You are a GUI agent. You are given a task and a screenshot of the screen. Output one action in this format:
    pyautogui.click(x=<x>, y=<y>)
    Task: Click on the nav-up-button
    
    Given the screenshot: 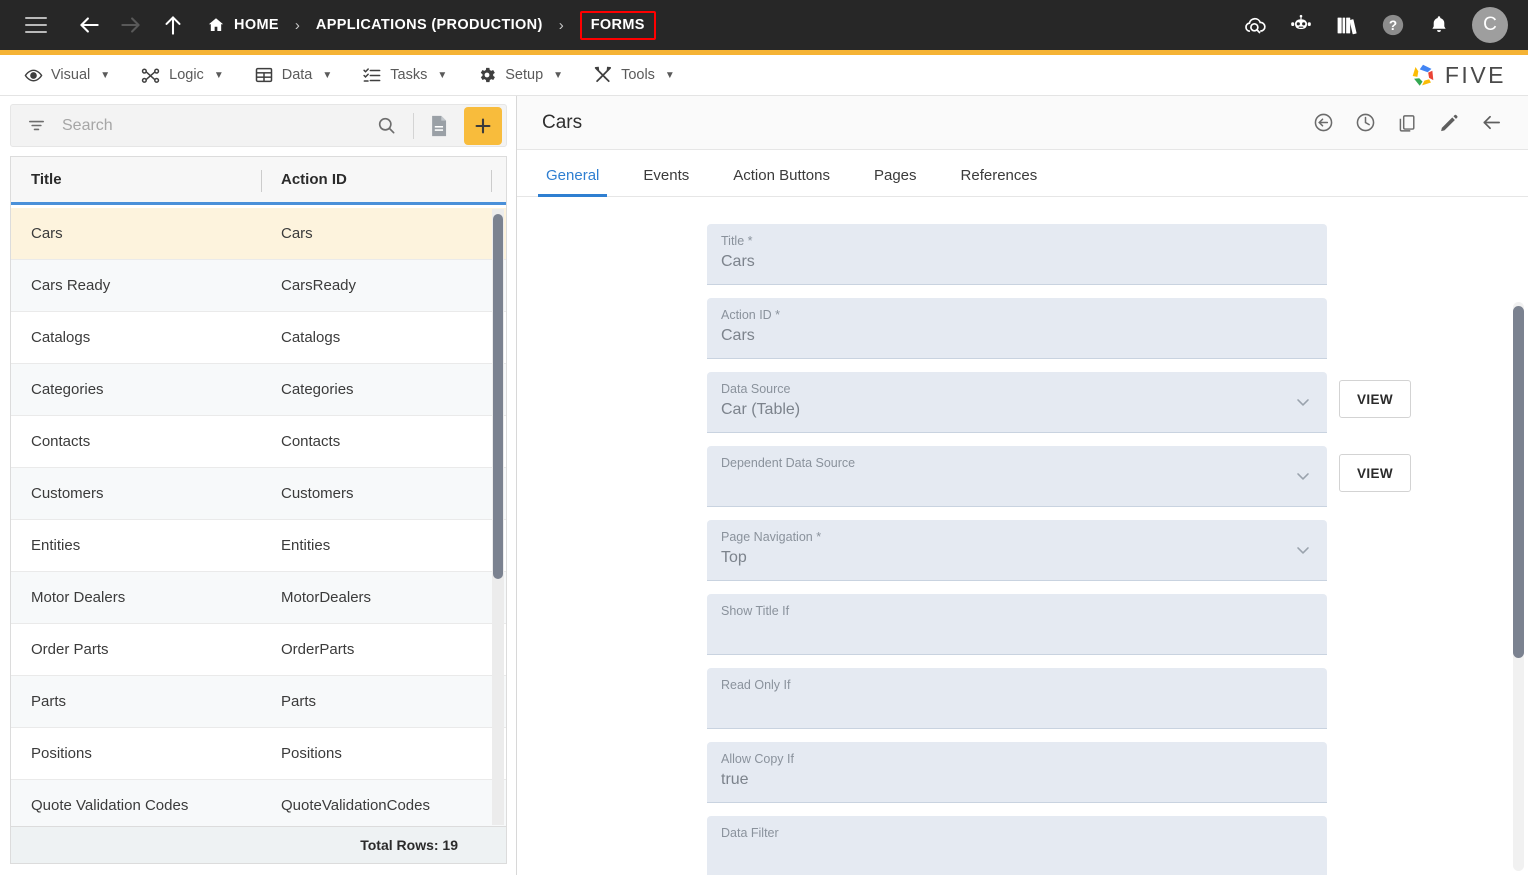 What is the action you would take?
    pyautogui.click(x=173, y=25)
    